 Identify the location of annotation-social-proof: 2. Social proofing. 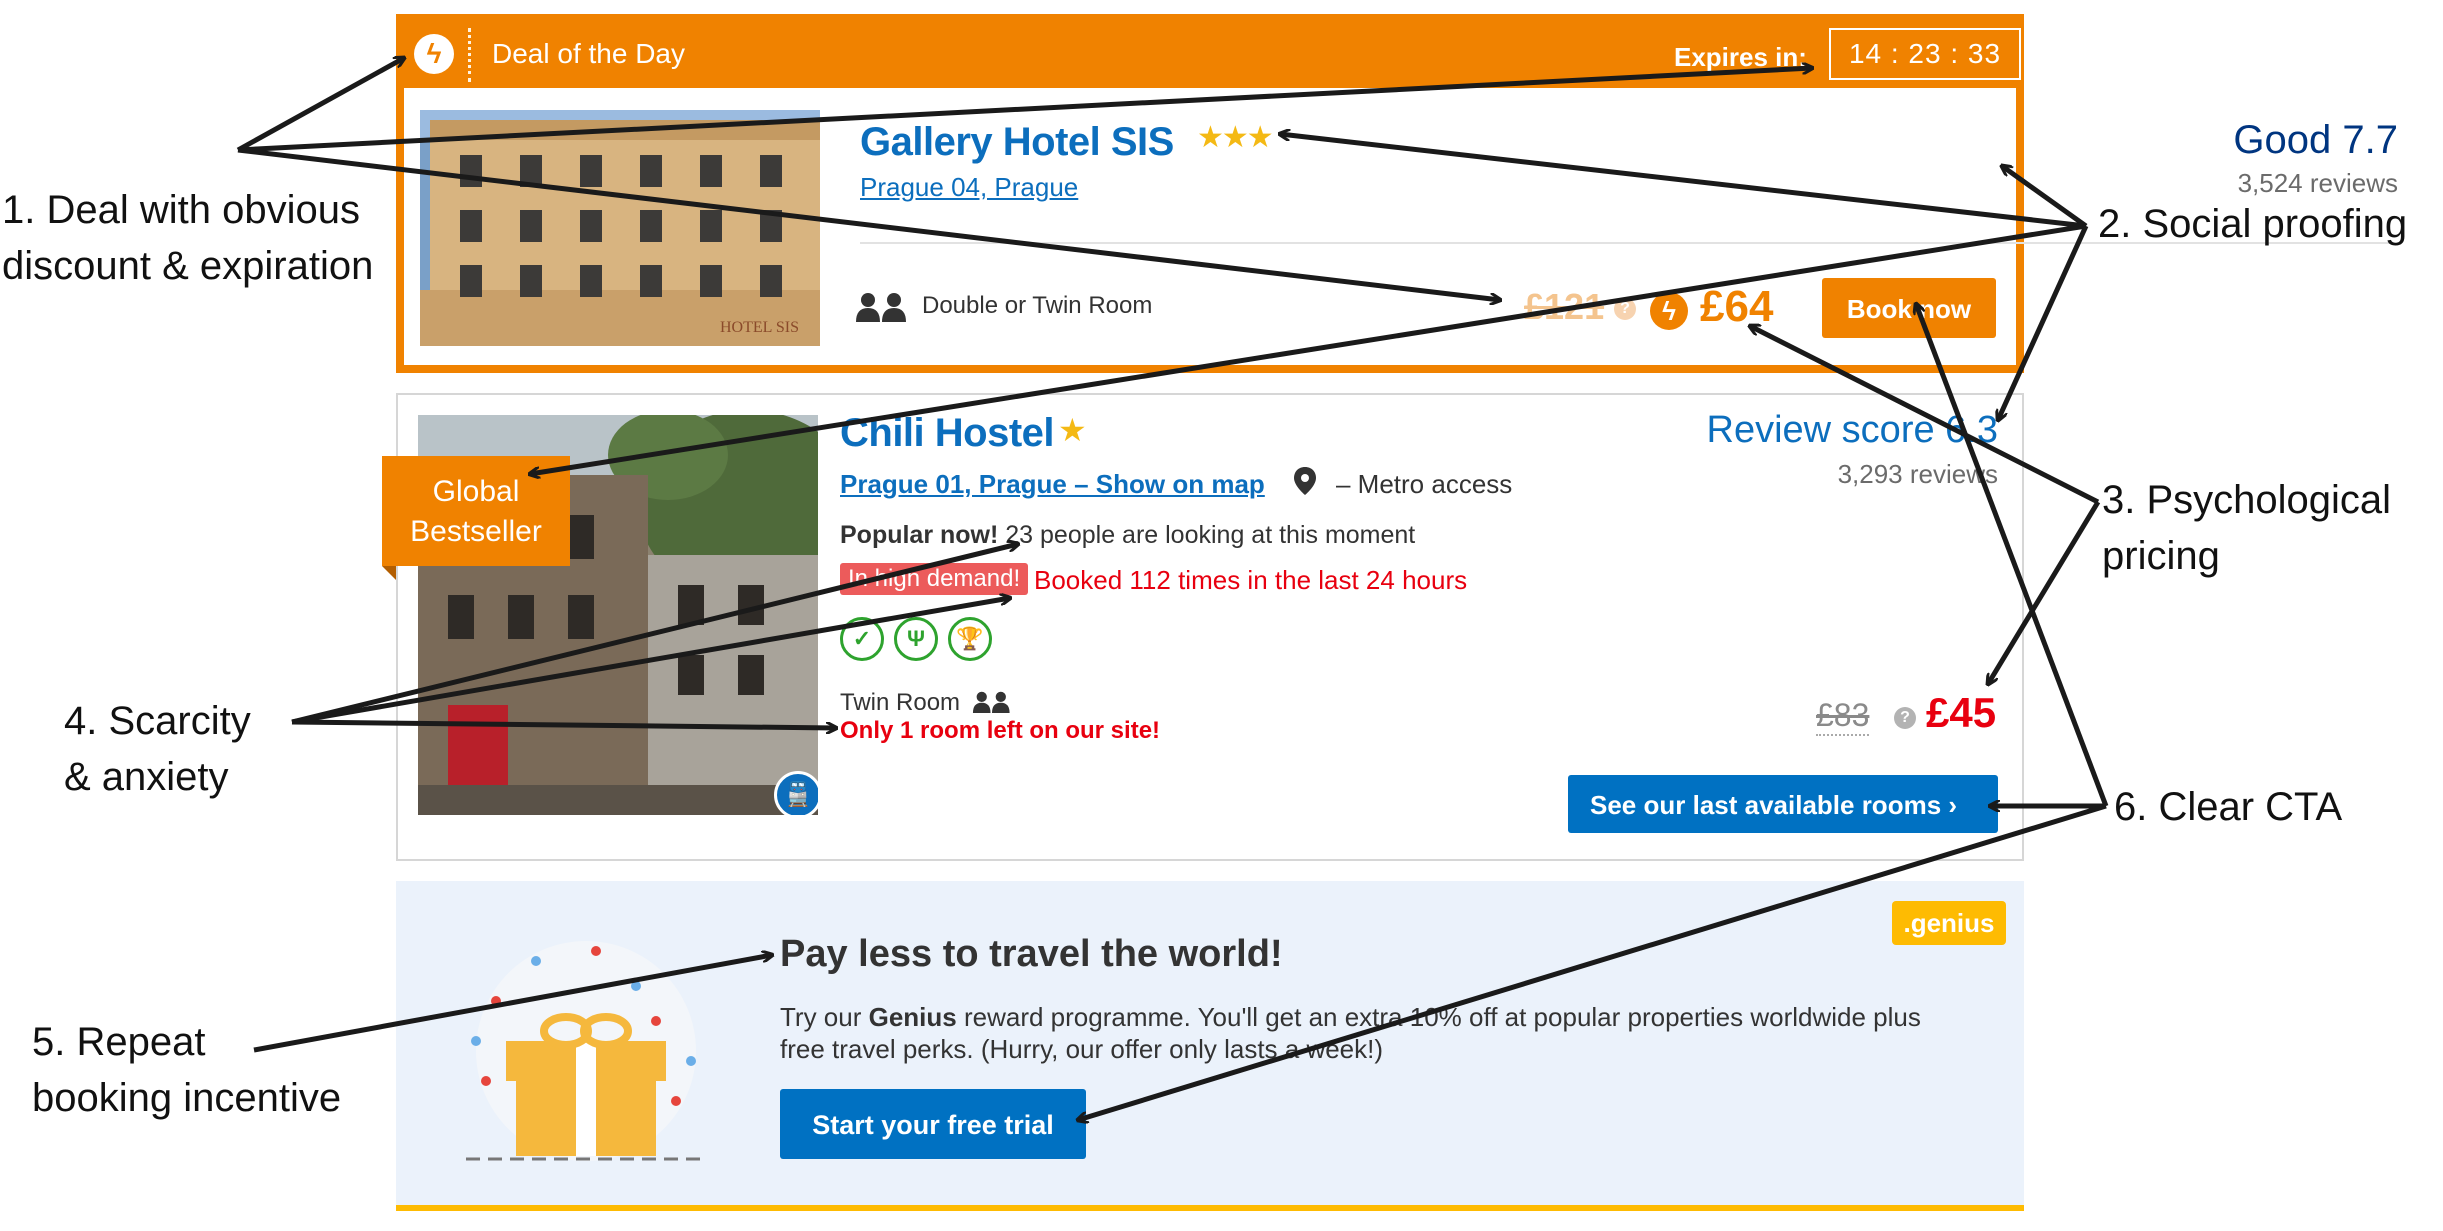
(2253, 224).